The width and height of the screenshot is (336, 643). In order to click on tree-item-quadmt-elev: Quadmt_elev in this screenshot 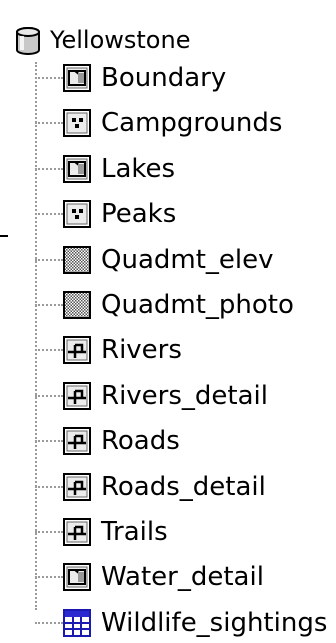, I will do `click(154, 260)`.